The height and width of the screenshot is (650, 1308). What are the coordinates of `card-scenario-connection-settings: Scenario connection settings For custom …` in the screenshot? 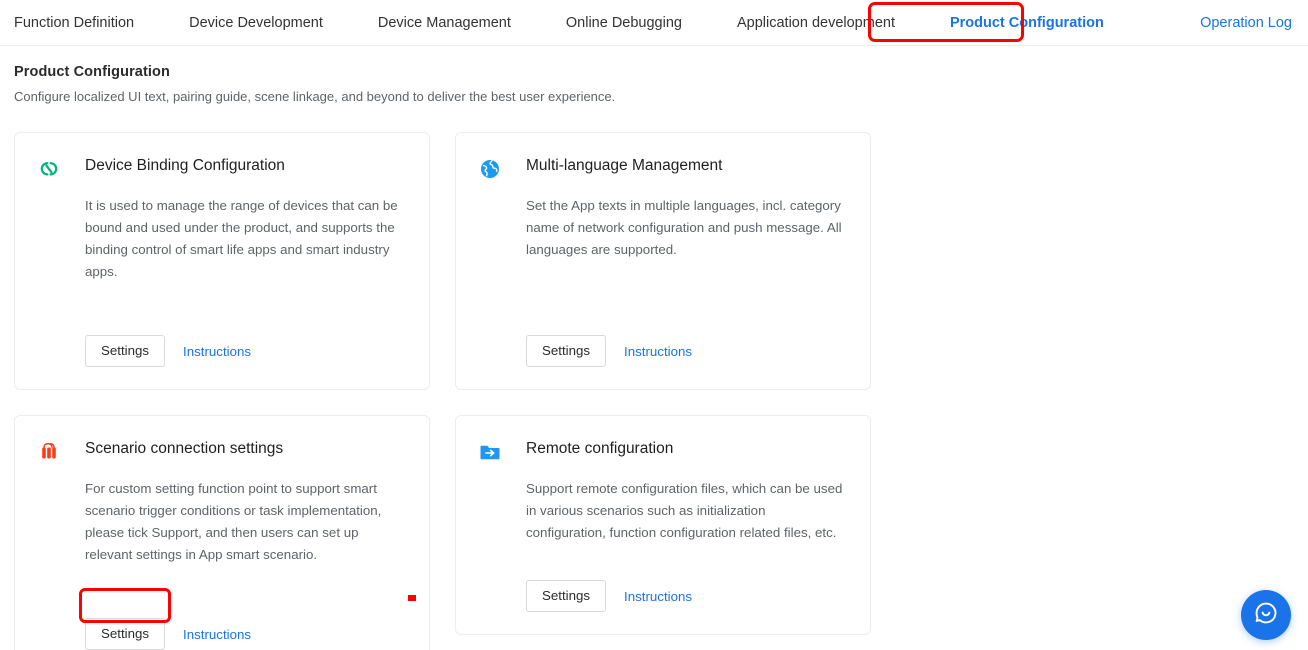 It's located at (222, 532).